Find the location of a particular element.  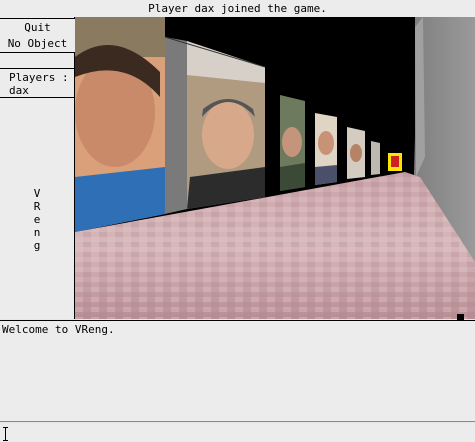

chat-input is located at coordinates (237, 432).